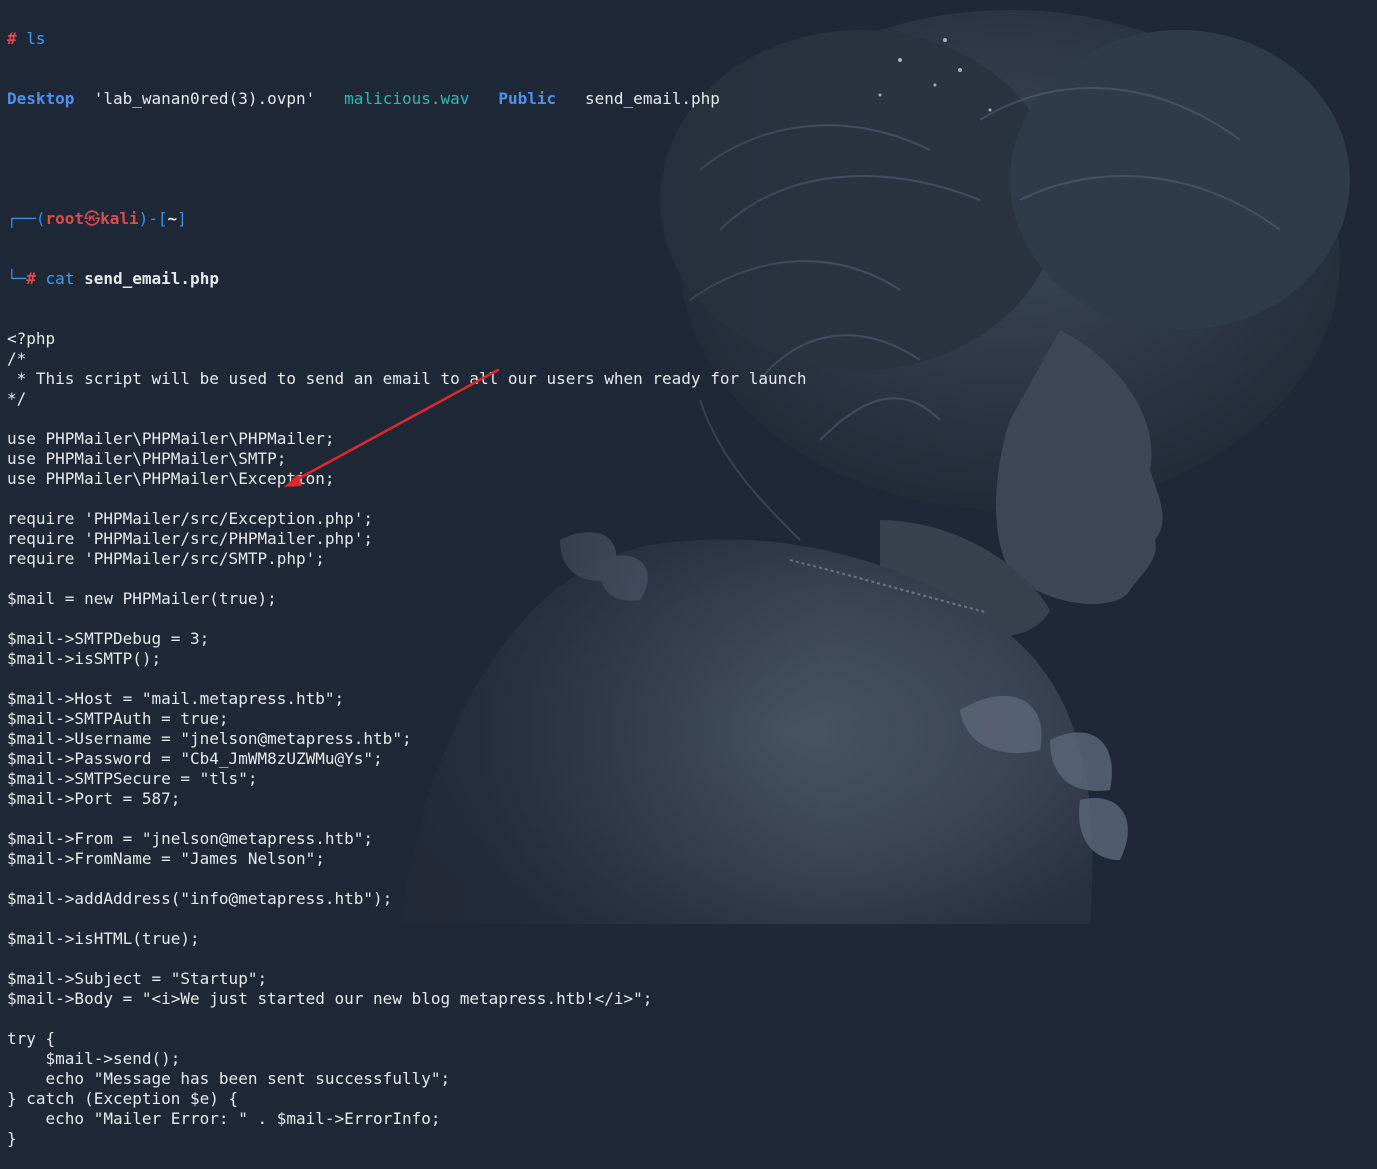 The height and width of the screenshot is (1169, 1377). What do you see at coordinates (182, 218) in the screenshot?
I see `prompt-frame-end: ]` at bounding box center [182, 218].